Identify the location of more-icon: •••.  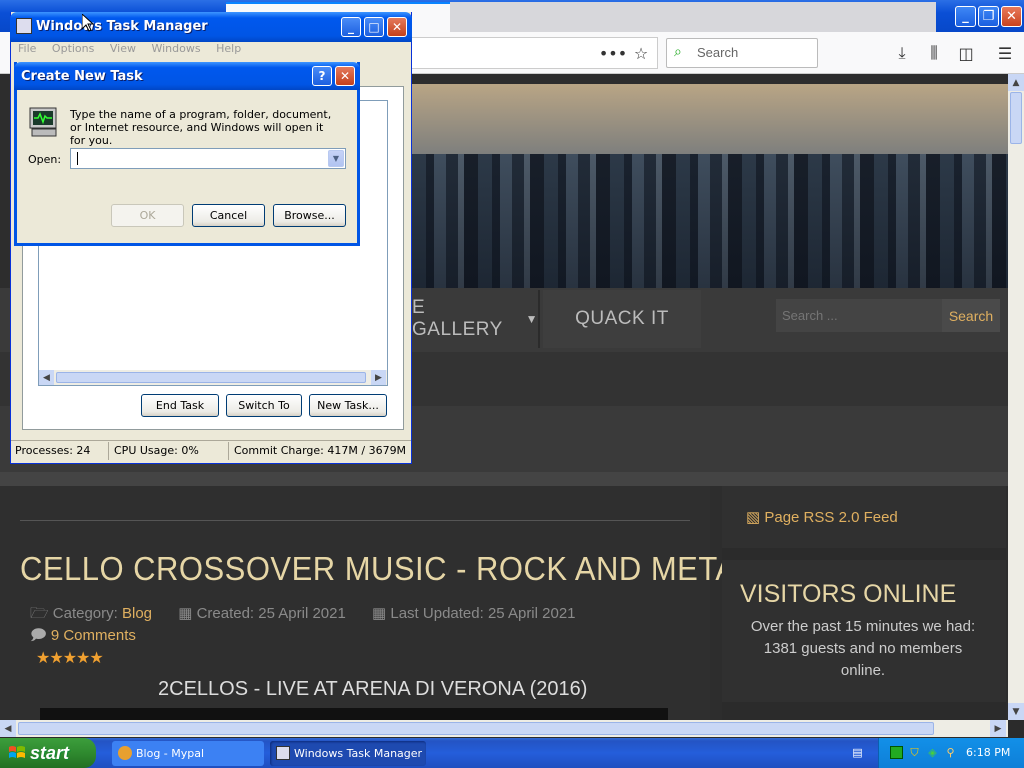
(613, 53).